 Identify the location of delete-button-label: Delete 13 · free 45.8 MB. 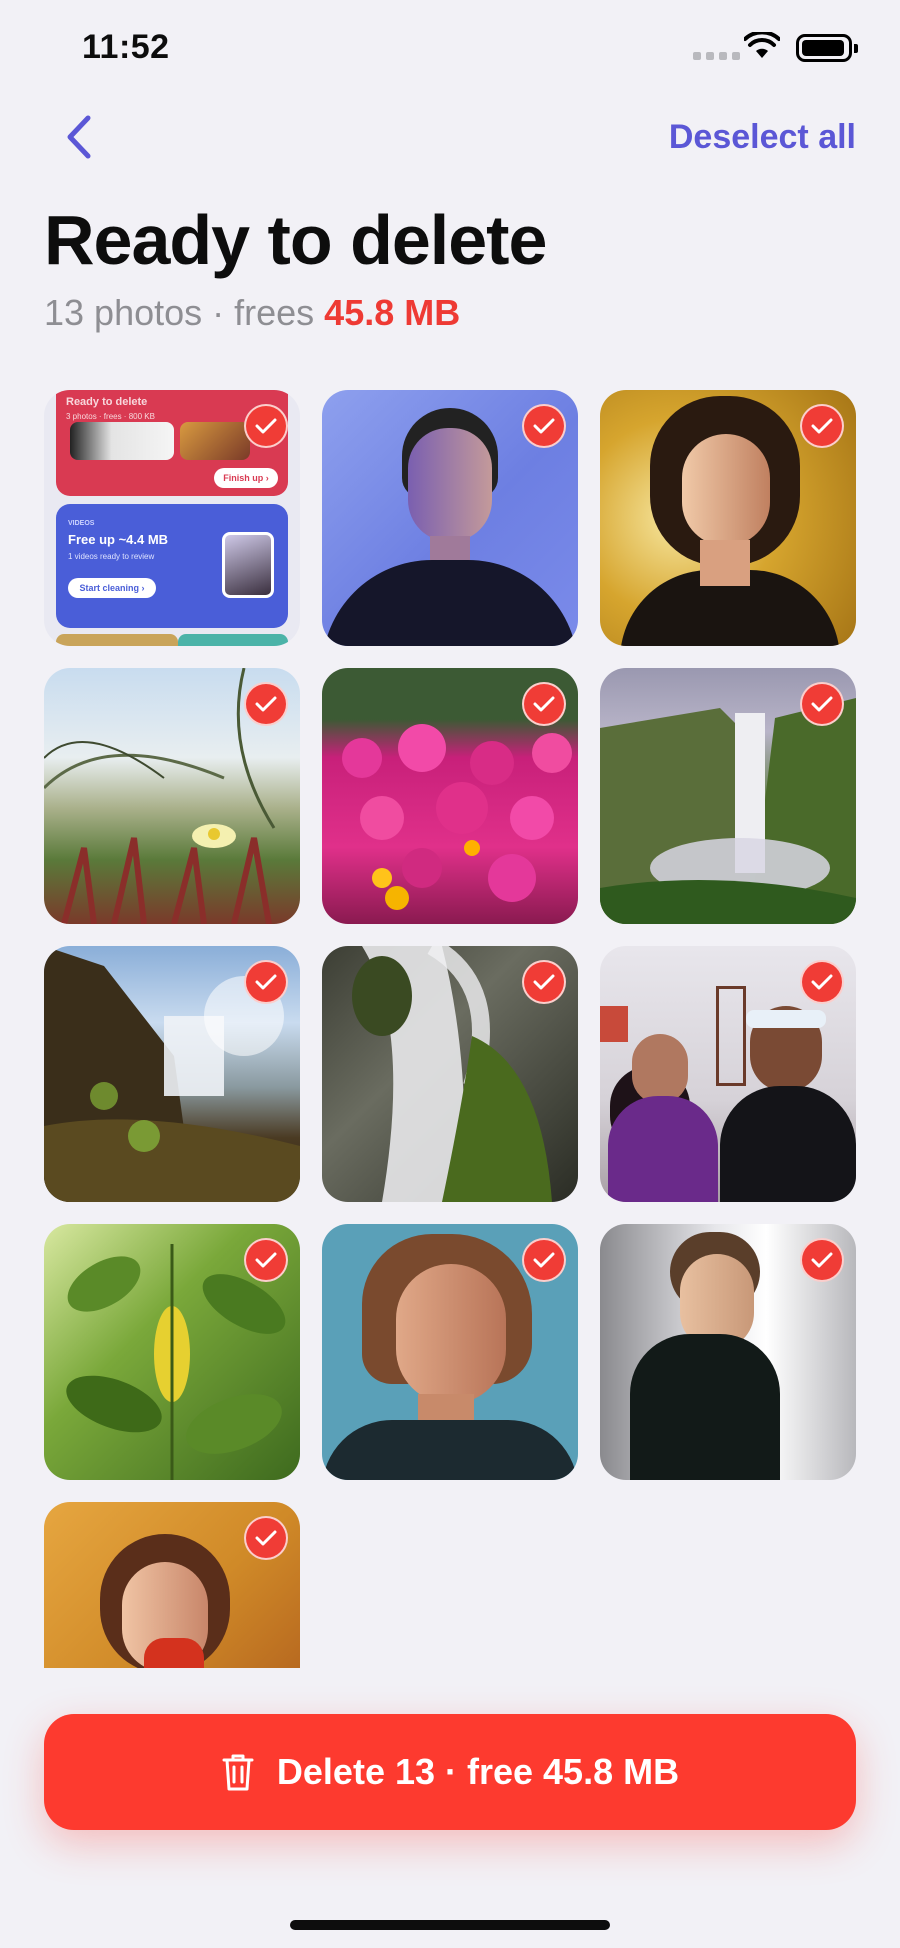
(478, 1771).